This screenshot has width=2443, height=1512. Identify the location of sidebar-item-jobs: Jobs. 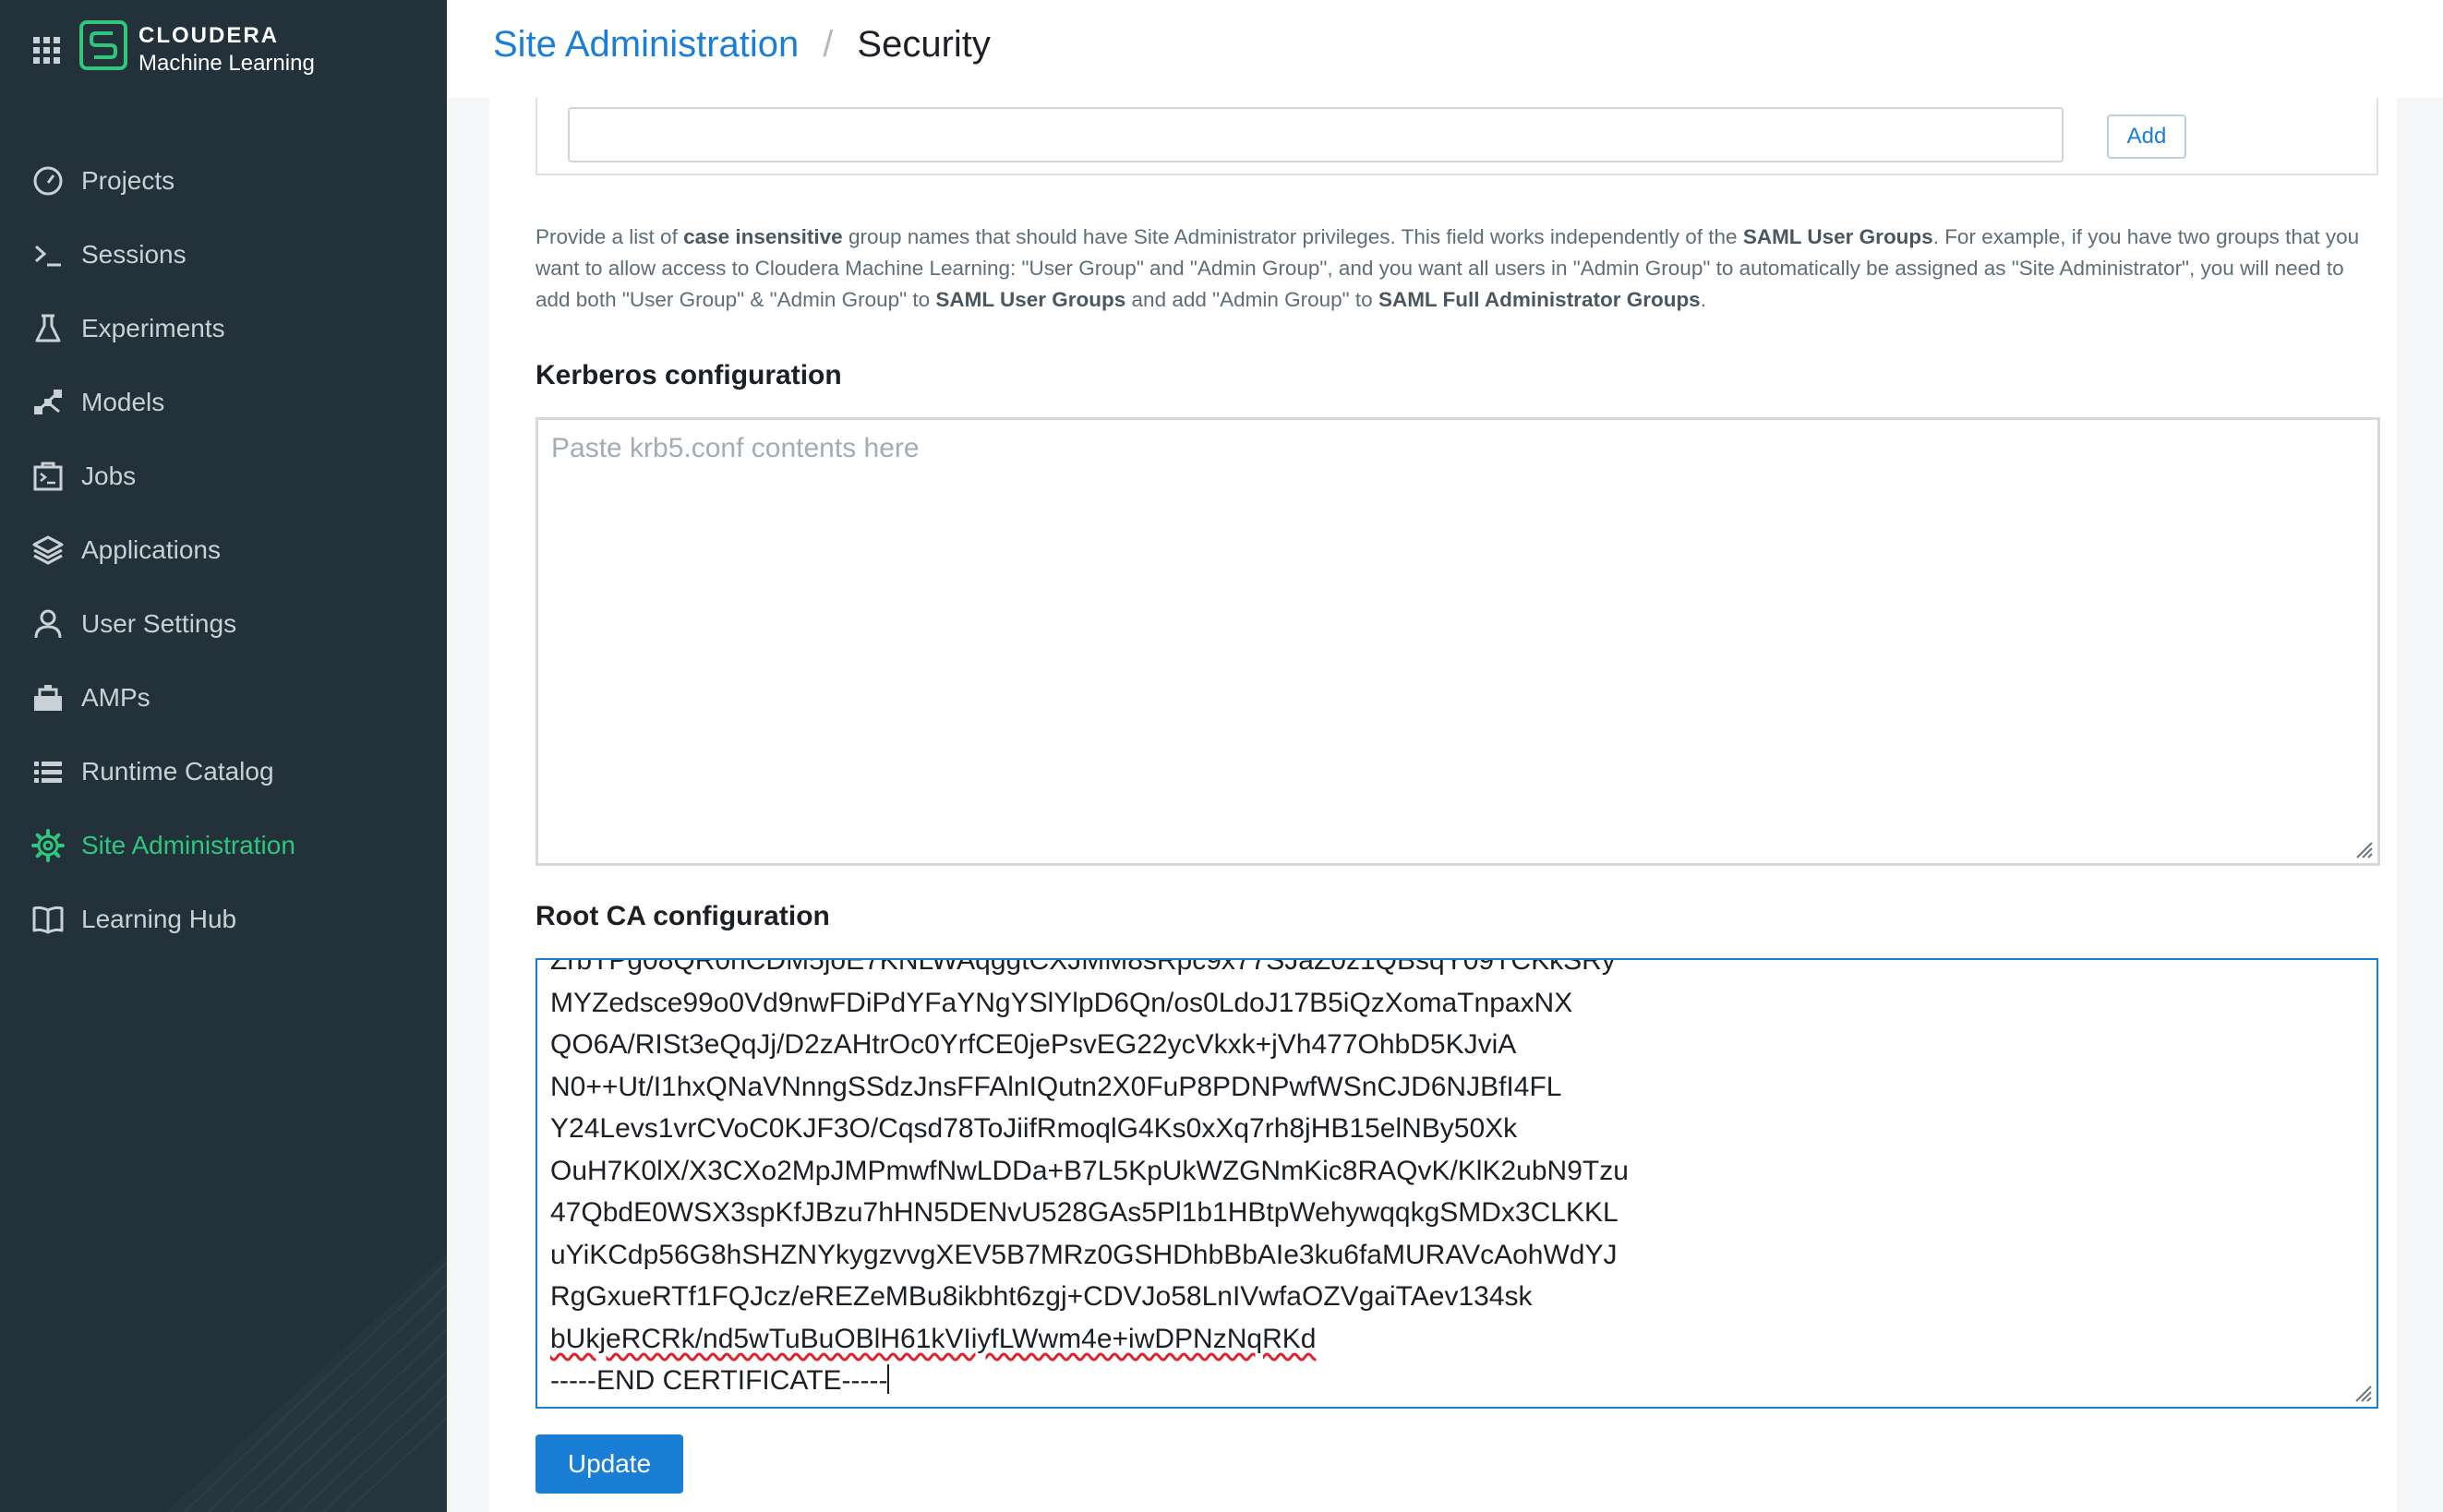
(223, 476).